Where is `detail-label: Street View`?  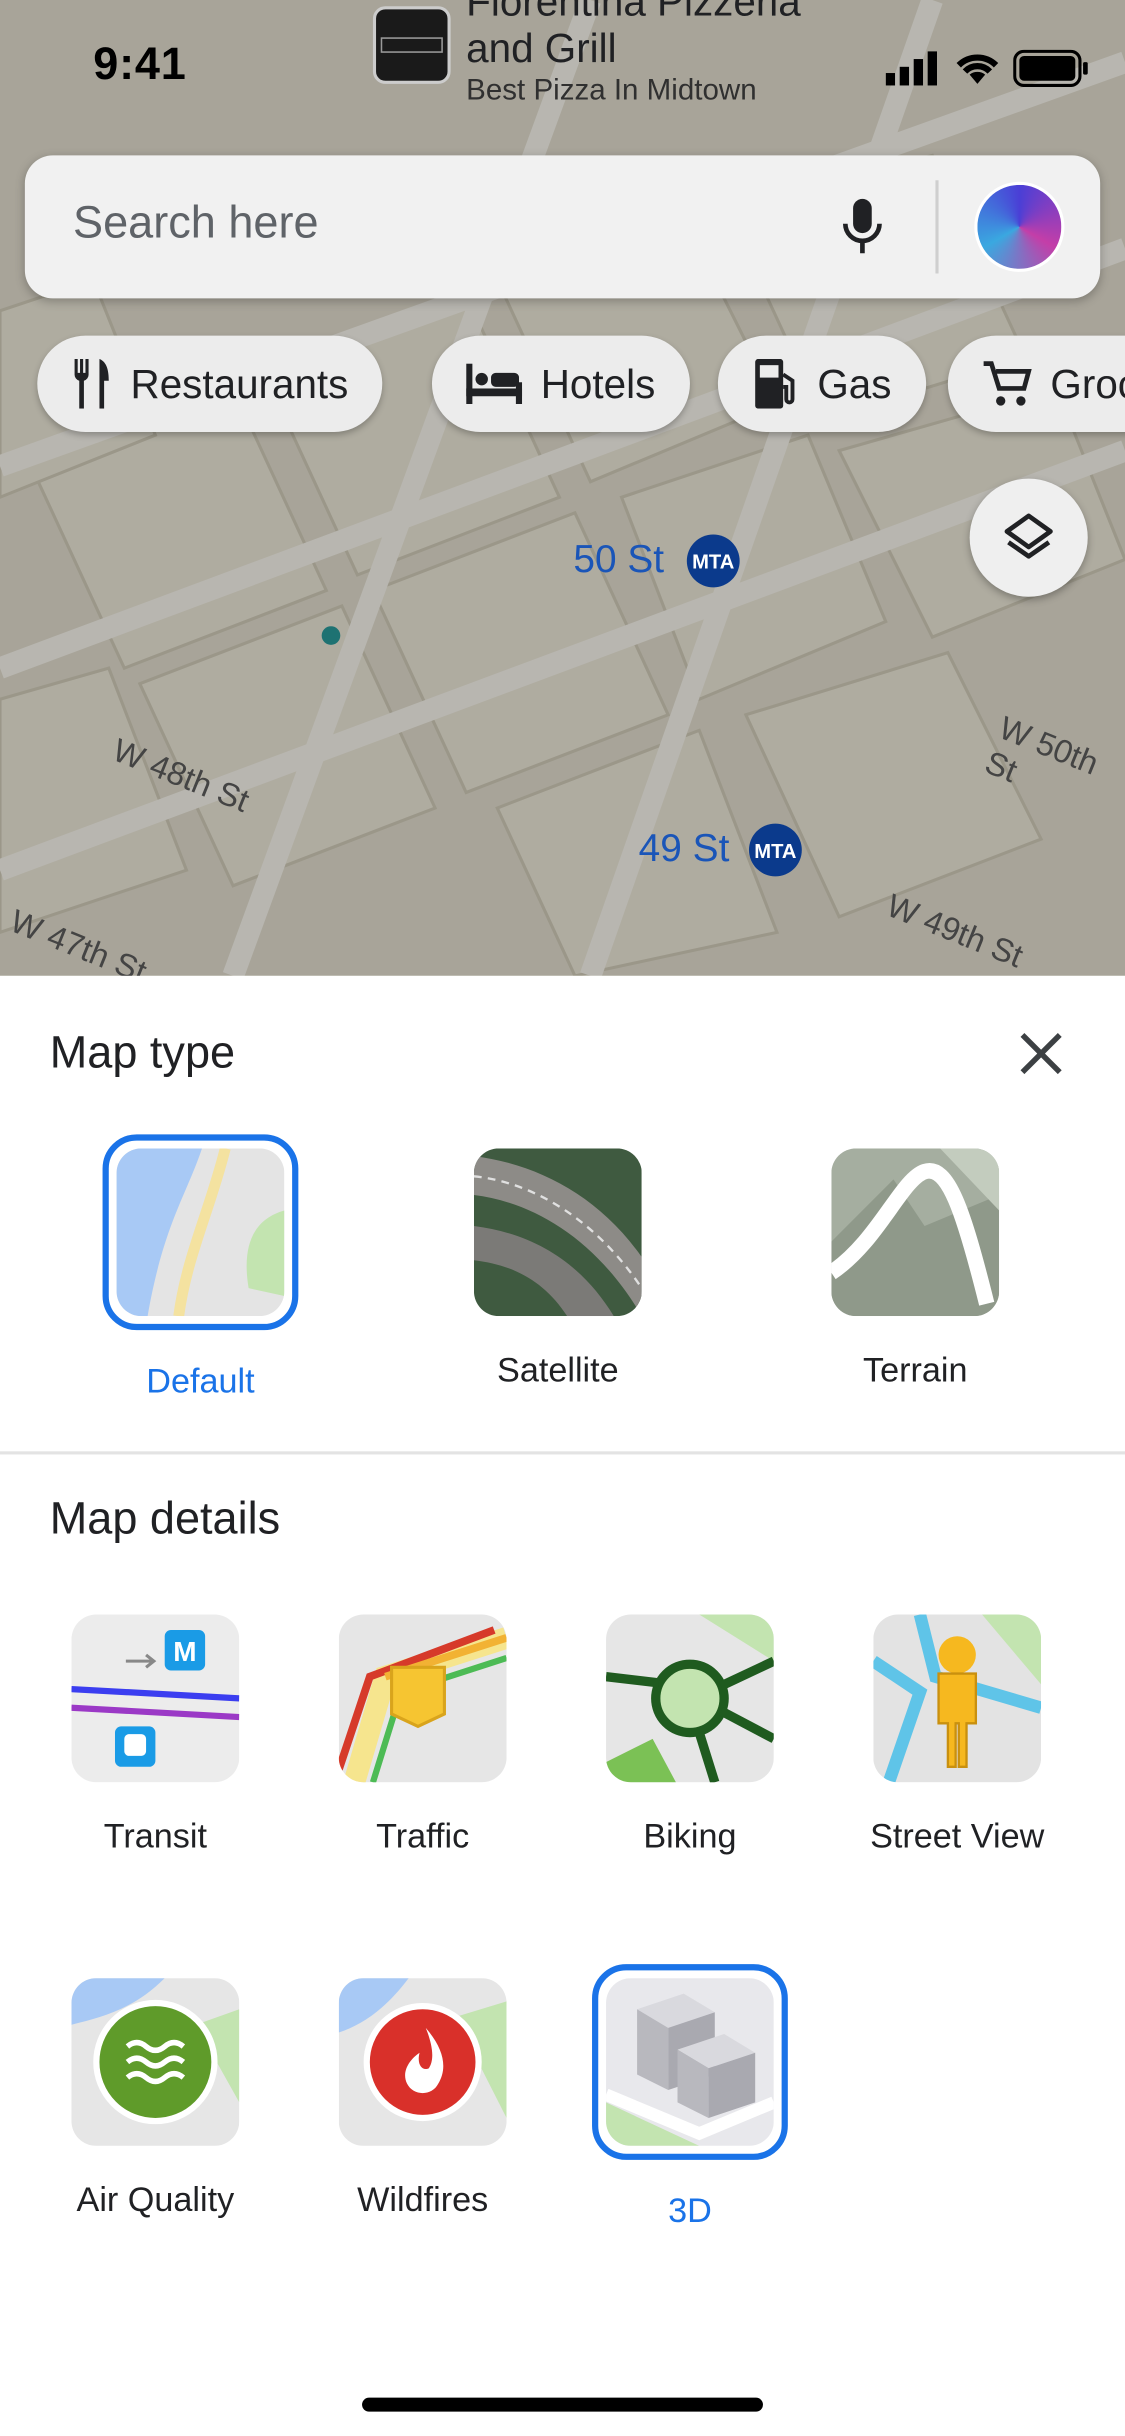 detail-label: Street View is located at coordinates (957, 1836).